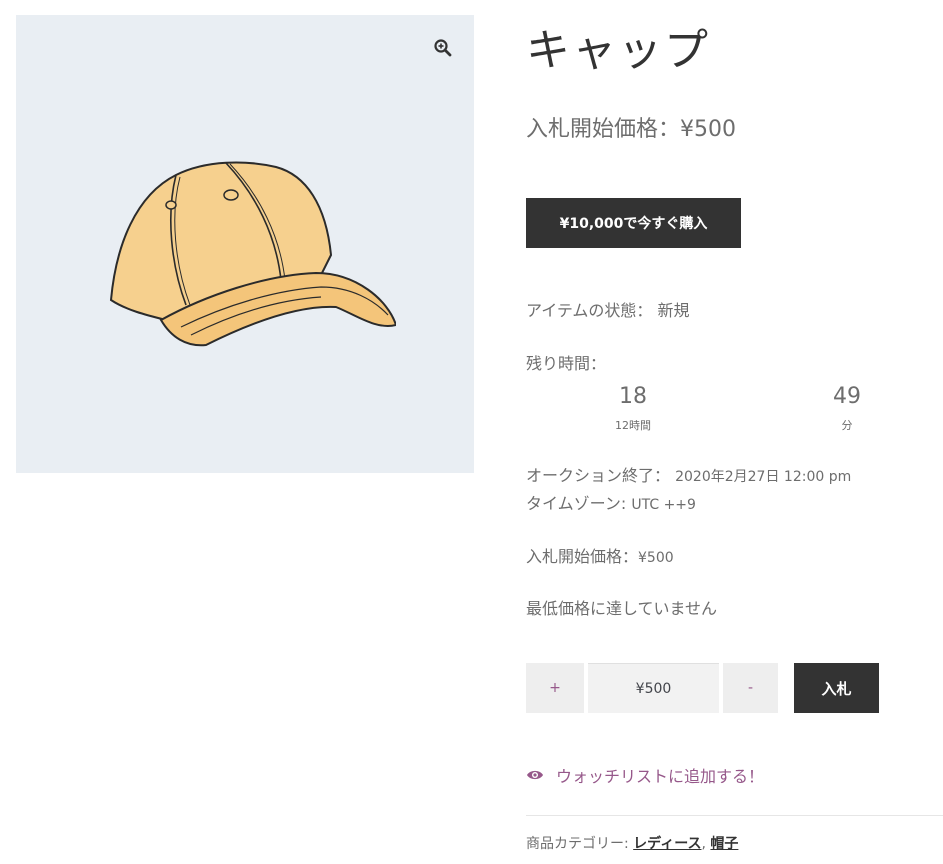 This screenshot has width=943, height=864. Describe the element at coordinates (633, 223) in the screenshot. I see `buy-now-button: ¥10,000で今すぐ購入` at that location.